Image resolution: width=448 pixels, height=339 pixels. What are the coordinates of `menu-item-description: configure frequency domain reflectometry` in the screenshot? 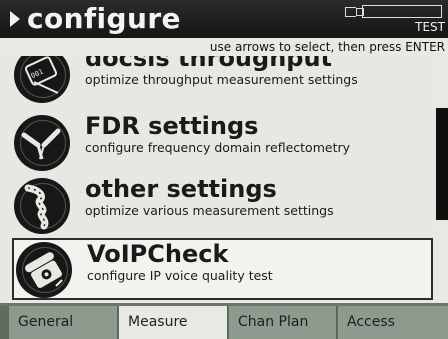 It's located at (218, 147).